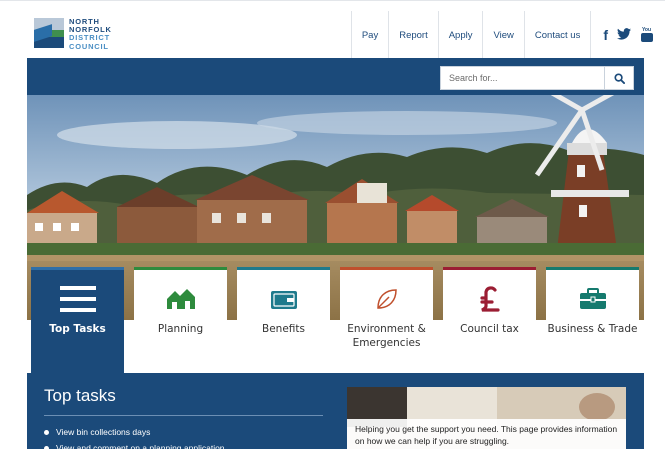 This screenshot has width=665, height=449. I want to click on search-icon, so click(619, 78).